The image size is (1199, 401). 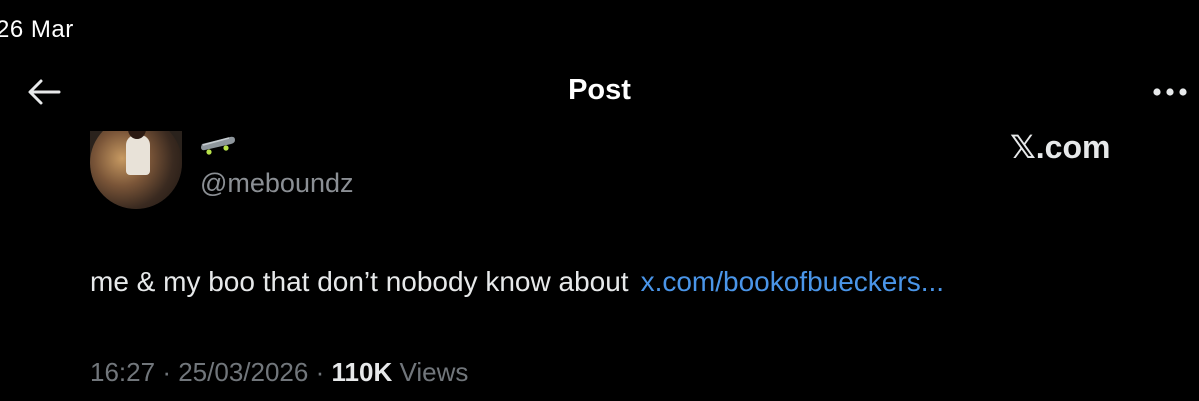 I want to click on page-title: Post, so click(x=599, y=90).